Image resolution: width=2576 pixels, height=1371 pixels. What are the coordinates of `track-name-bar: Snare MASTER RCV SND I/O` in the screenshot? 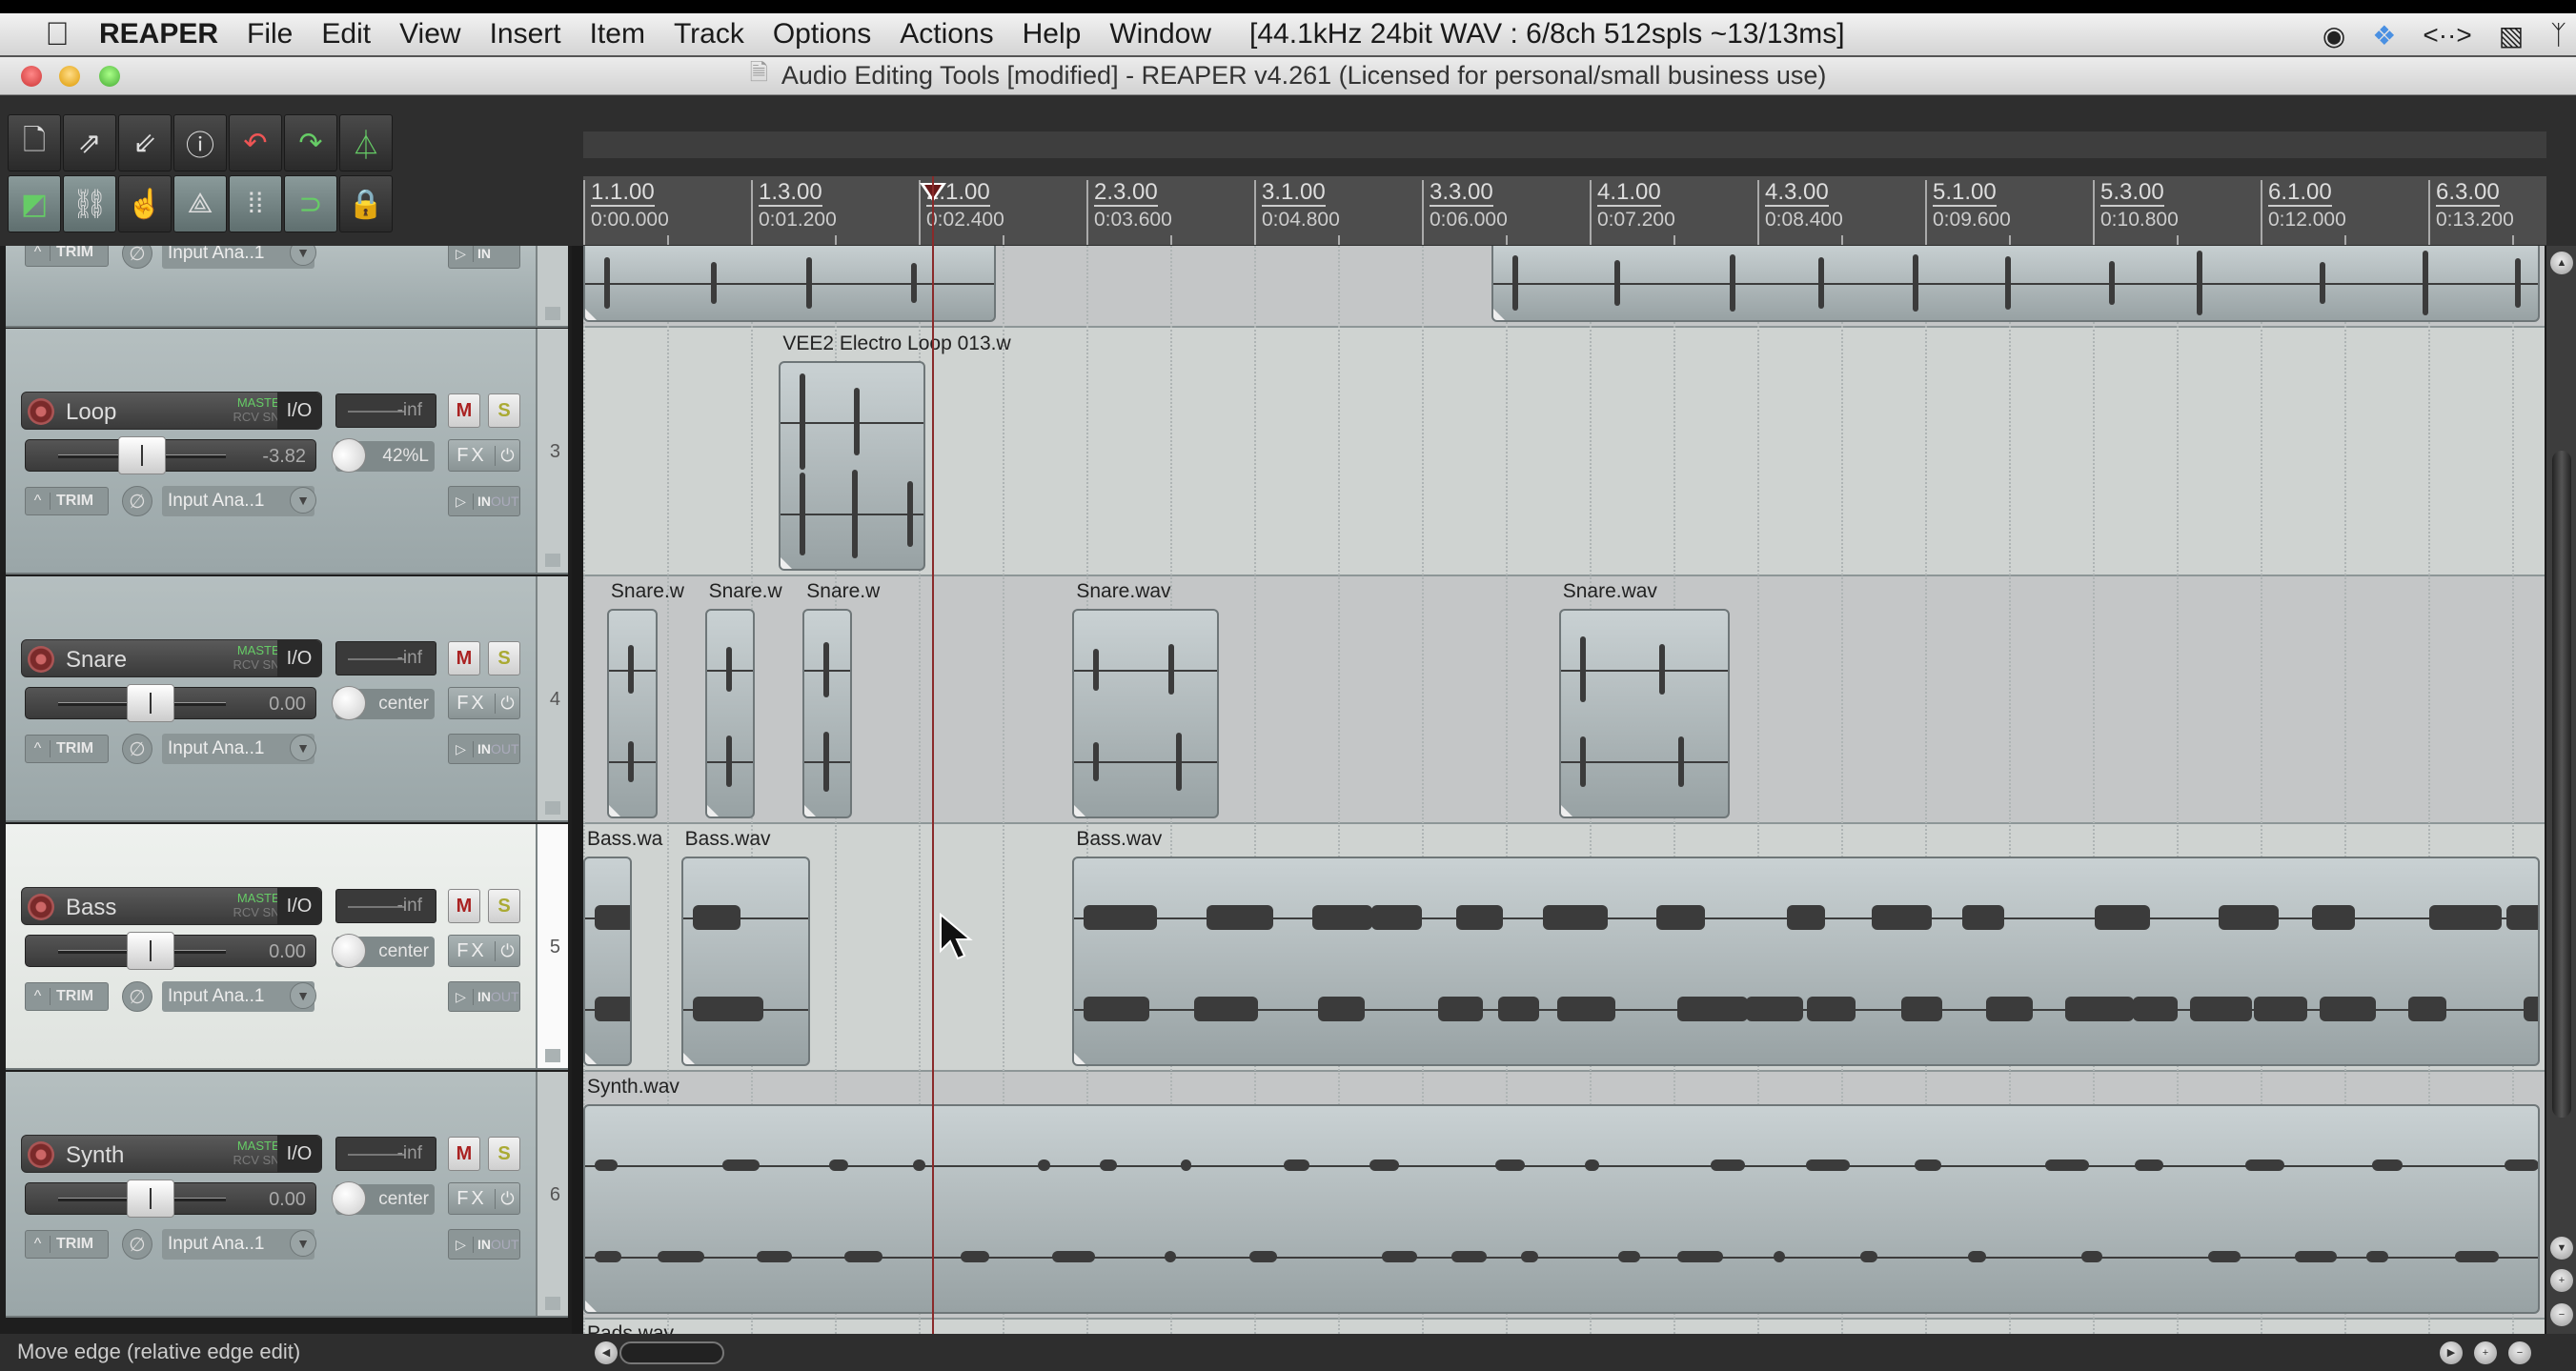 It's located at (171, 658).